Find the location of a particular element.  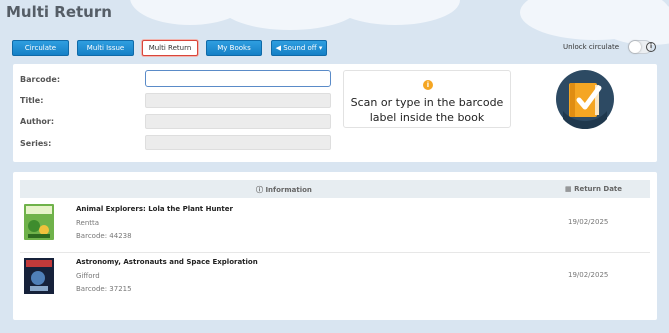

circulate-button: Circulate is located at coordinates (40, 48).